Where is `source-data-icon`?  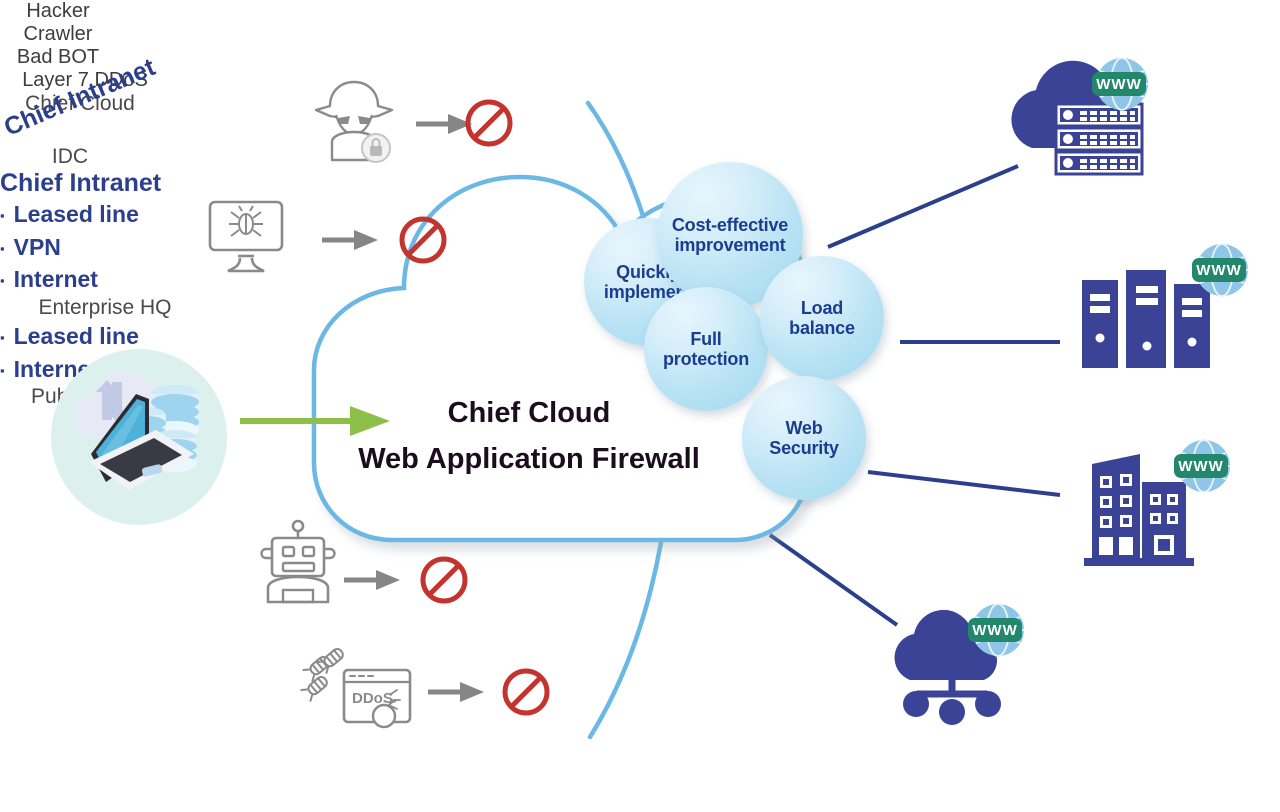 source-data-icon is located at coordinates (139, 437).